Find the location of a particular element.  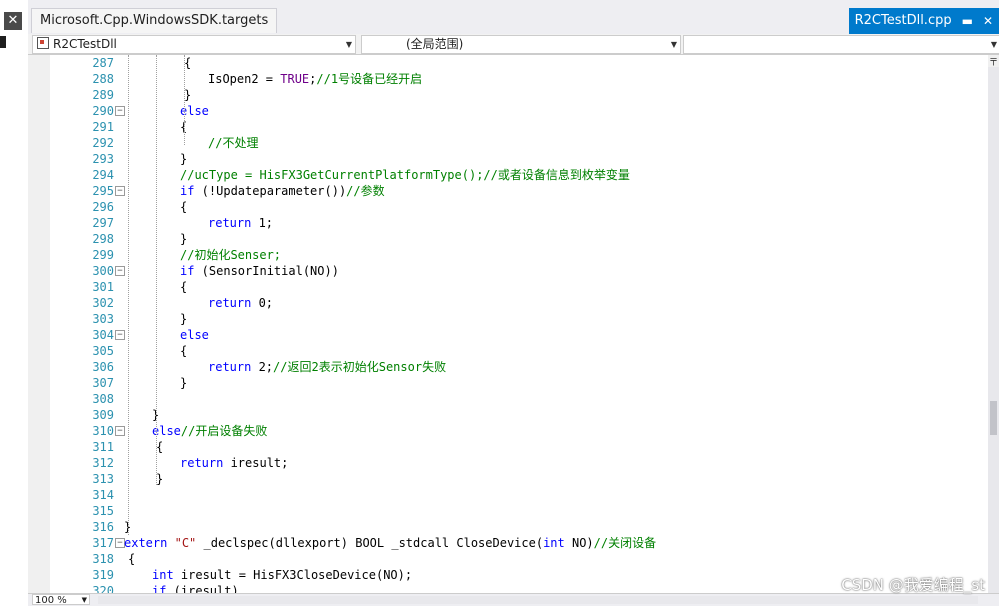

code-line: 309} is located at coordinates (508, 415).